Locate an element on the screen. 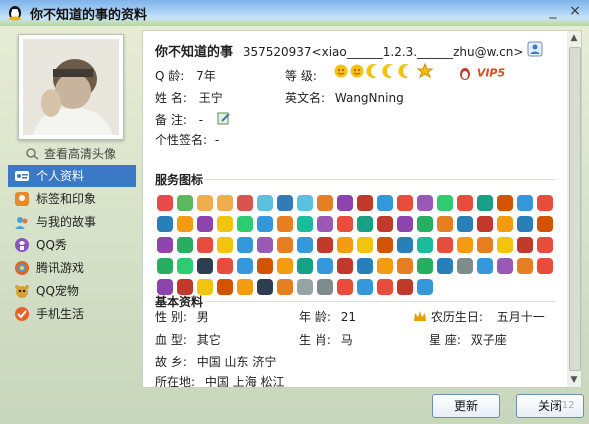 The width and height of the screenshot is (589, 424). refresh-button: 更新 is located at coordinates (466, 406).